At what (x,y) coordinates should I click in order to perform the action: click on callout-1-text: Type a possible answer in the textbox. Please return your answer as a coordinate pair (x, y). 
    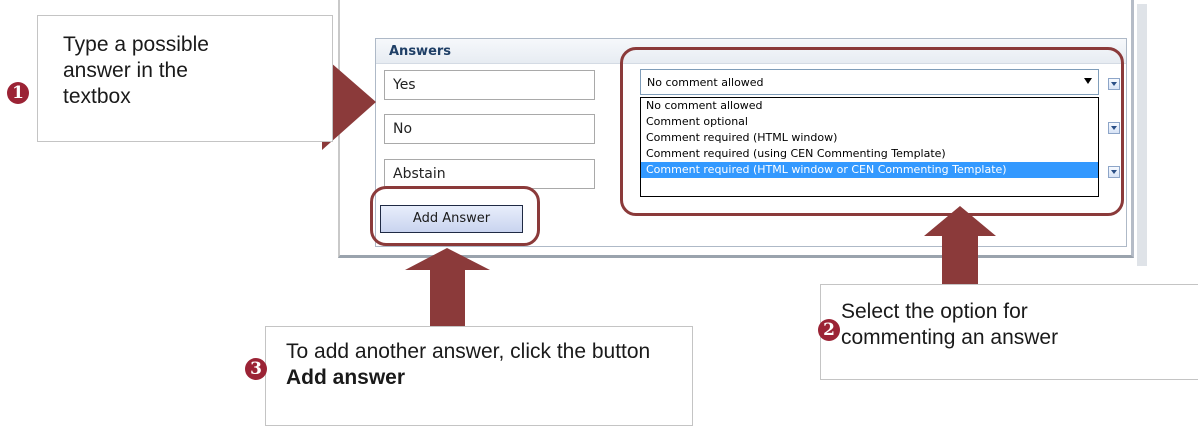
    Looking at the image, I should click on (136, 70).